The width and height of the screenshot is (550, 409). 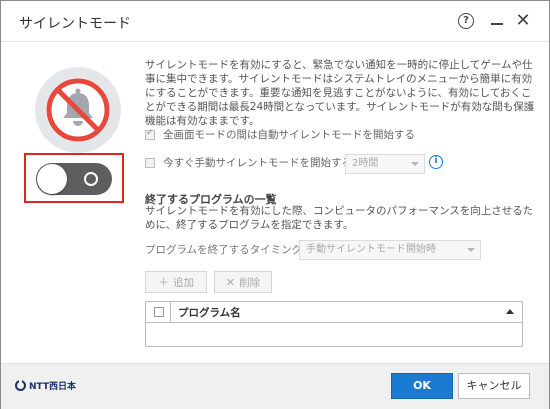 What do you see at coordinates (497, 24) in the screenshot?
I see `minimize-icon` at bounding box center [497, 24].